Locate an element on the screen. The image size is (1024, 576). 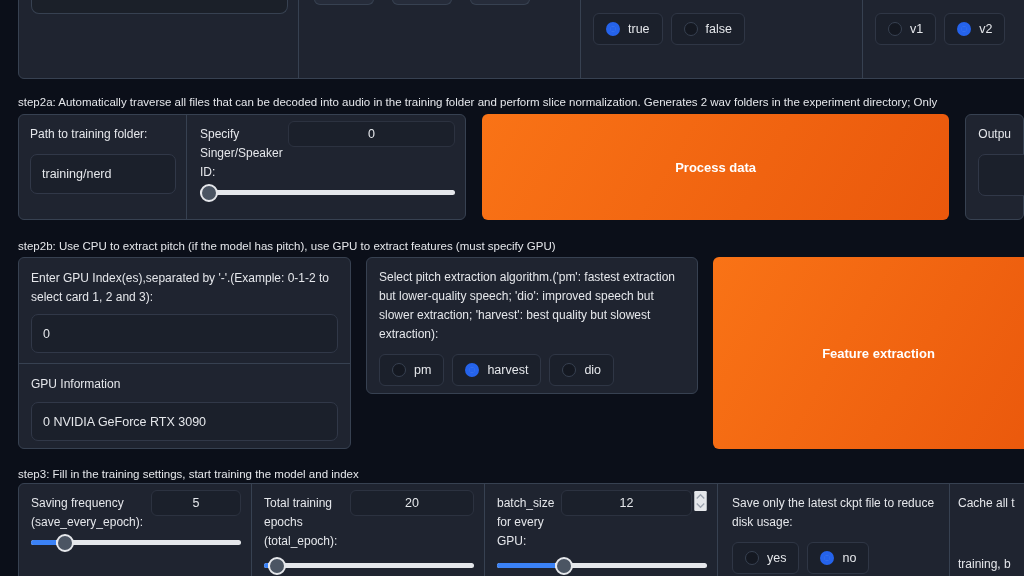
section-heading: step2a: Automatically traverse all files that can be decoded into audio in the training folder and perform slice normalization. Generates 2 wav folders in the experiment directory; Only is located at coordinates (478, 102).